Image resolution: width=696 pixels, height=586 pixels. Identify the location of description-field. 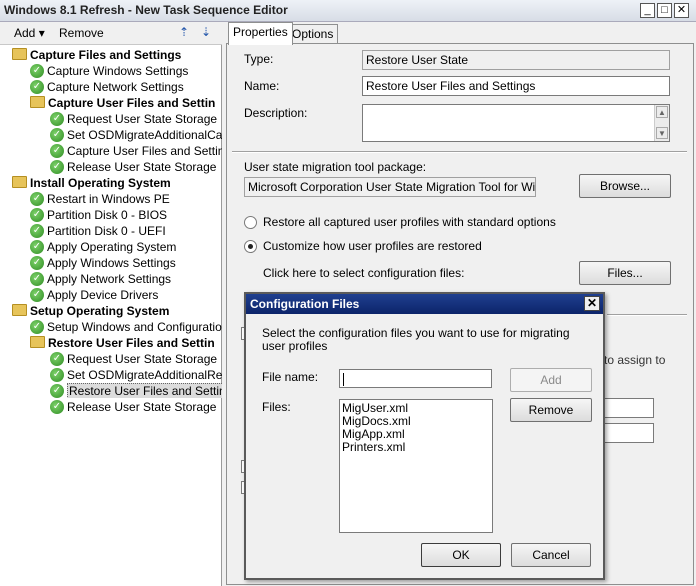
(516, 123).